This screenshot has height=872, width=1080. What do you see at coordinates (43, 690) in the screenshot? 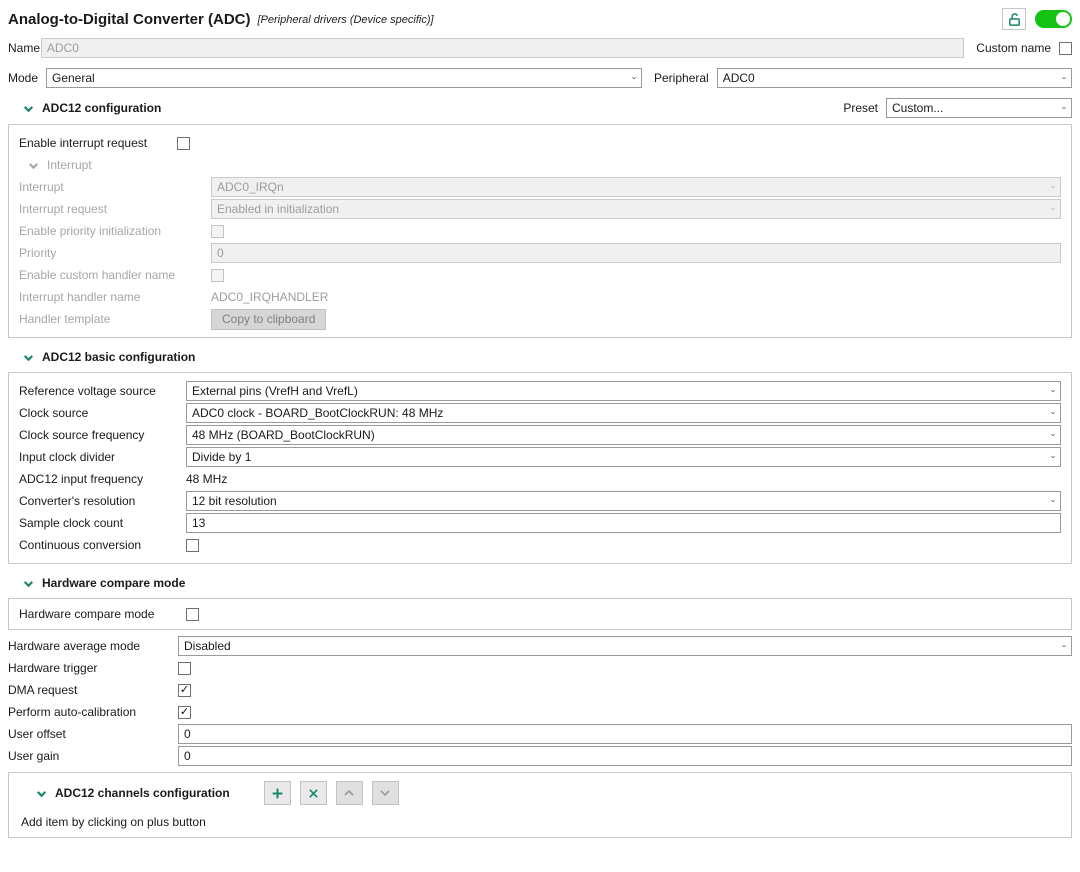
I see `dma-request-label: DMA request` at bounding box center [43, 690].